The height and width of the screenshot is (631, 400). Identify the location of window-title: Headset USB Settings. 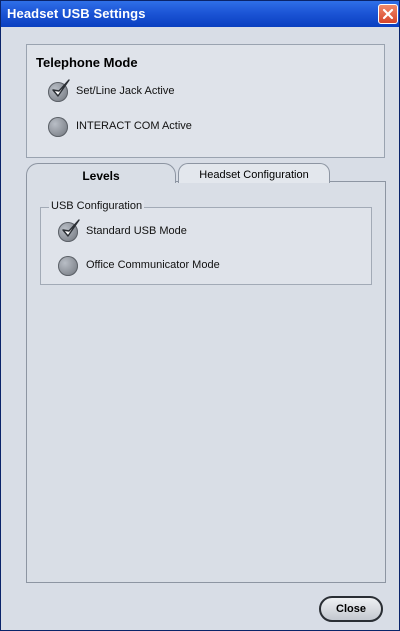
(76, 13).